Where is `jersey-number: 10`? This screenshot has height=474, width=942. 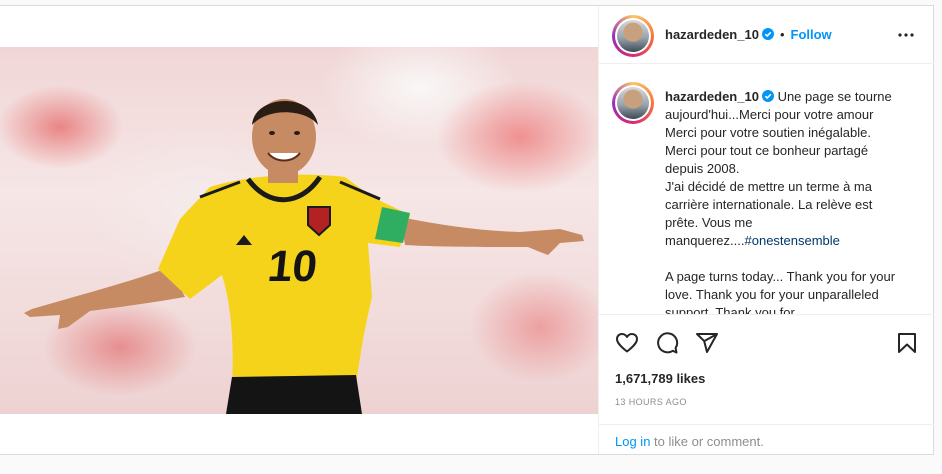 jersey-number: 10 is located at coordinates (292, 266).